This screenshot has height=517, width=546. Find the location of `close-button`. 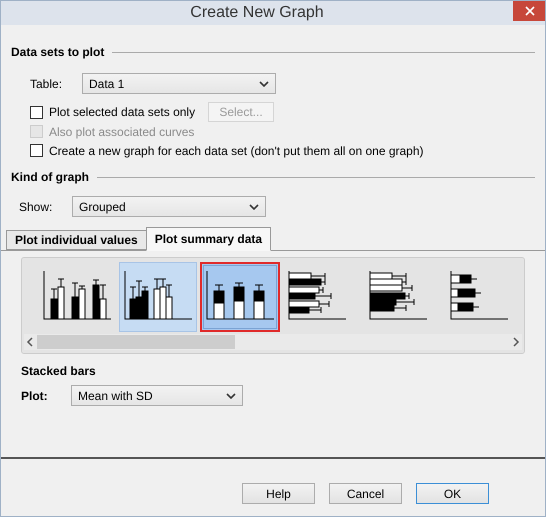

close-button is located at coordinates (529, 11).